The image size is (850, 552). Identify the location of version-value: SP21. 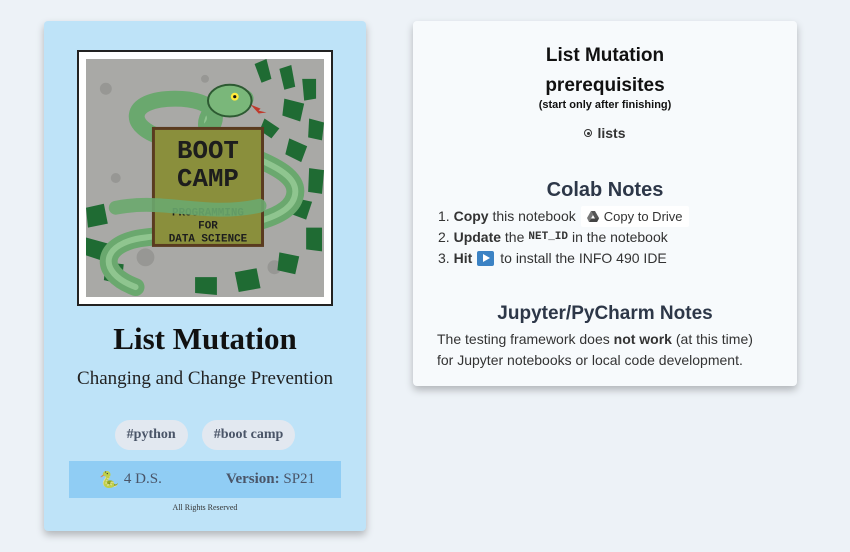
(299, 479).